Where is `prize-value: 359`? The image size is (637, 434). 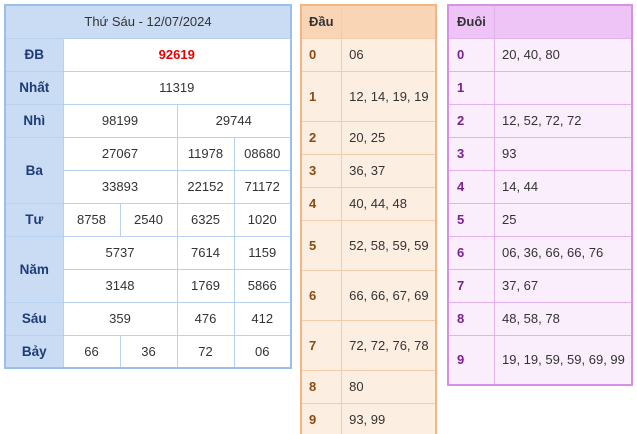
prize-value: 359 is located at coordinates (120, 318).